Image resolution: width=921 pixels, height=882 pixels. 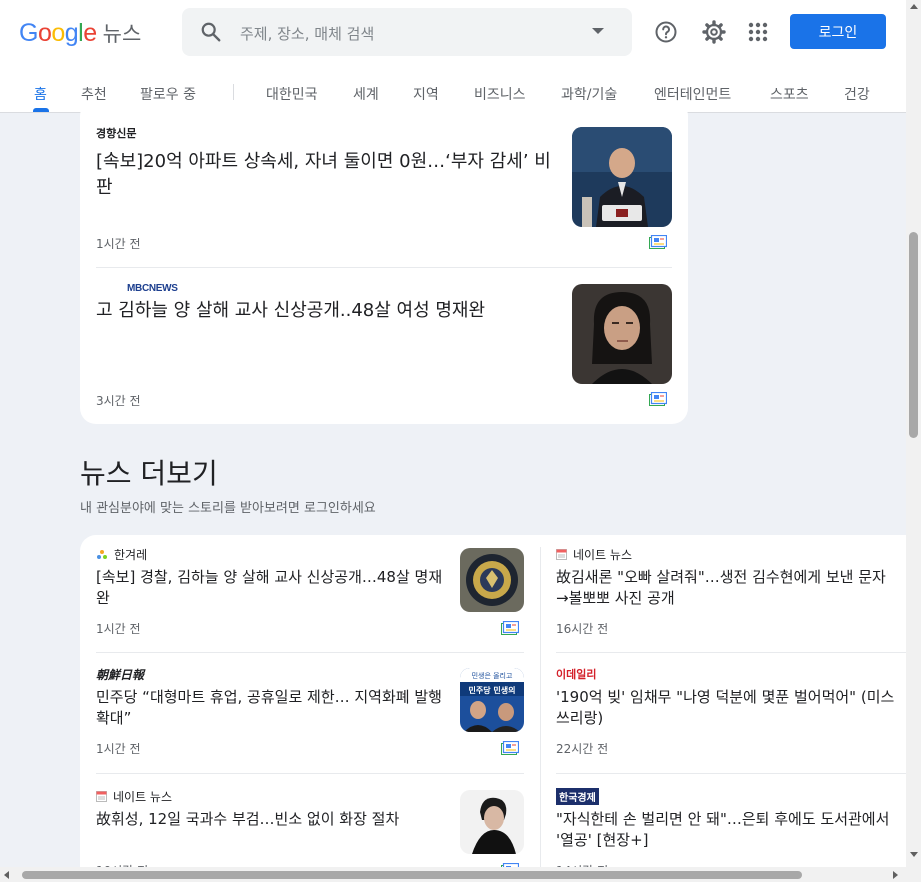 I want to click on search-dropdown-icon, so click(x=598, y=31).